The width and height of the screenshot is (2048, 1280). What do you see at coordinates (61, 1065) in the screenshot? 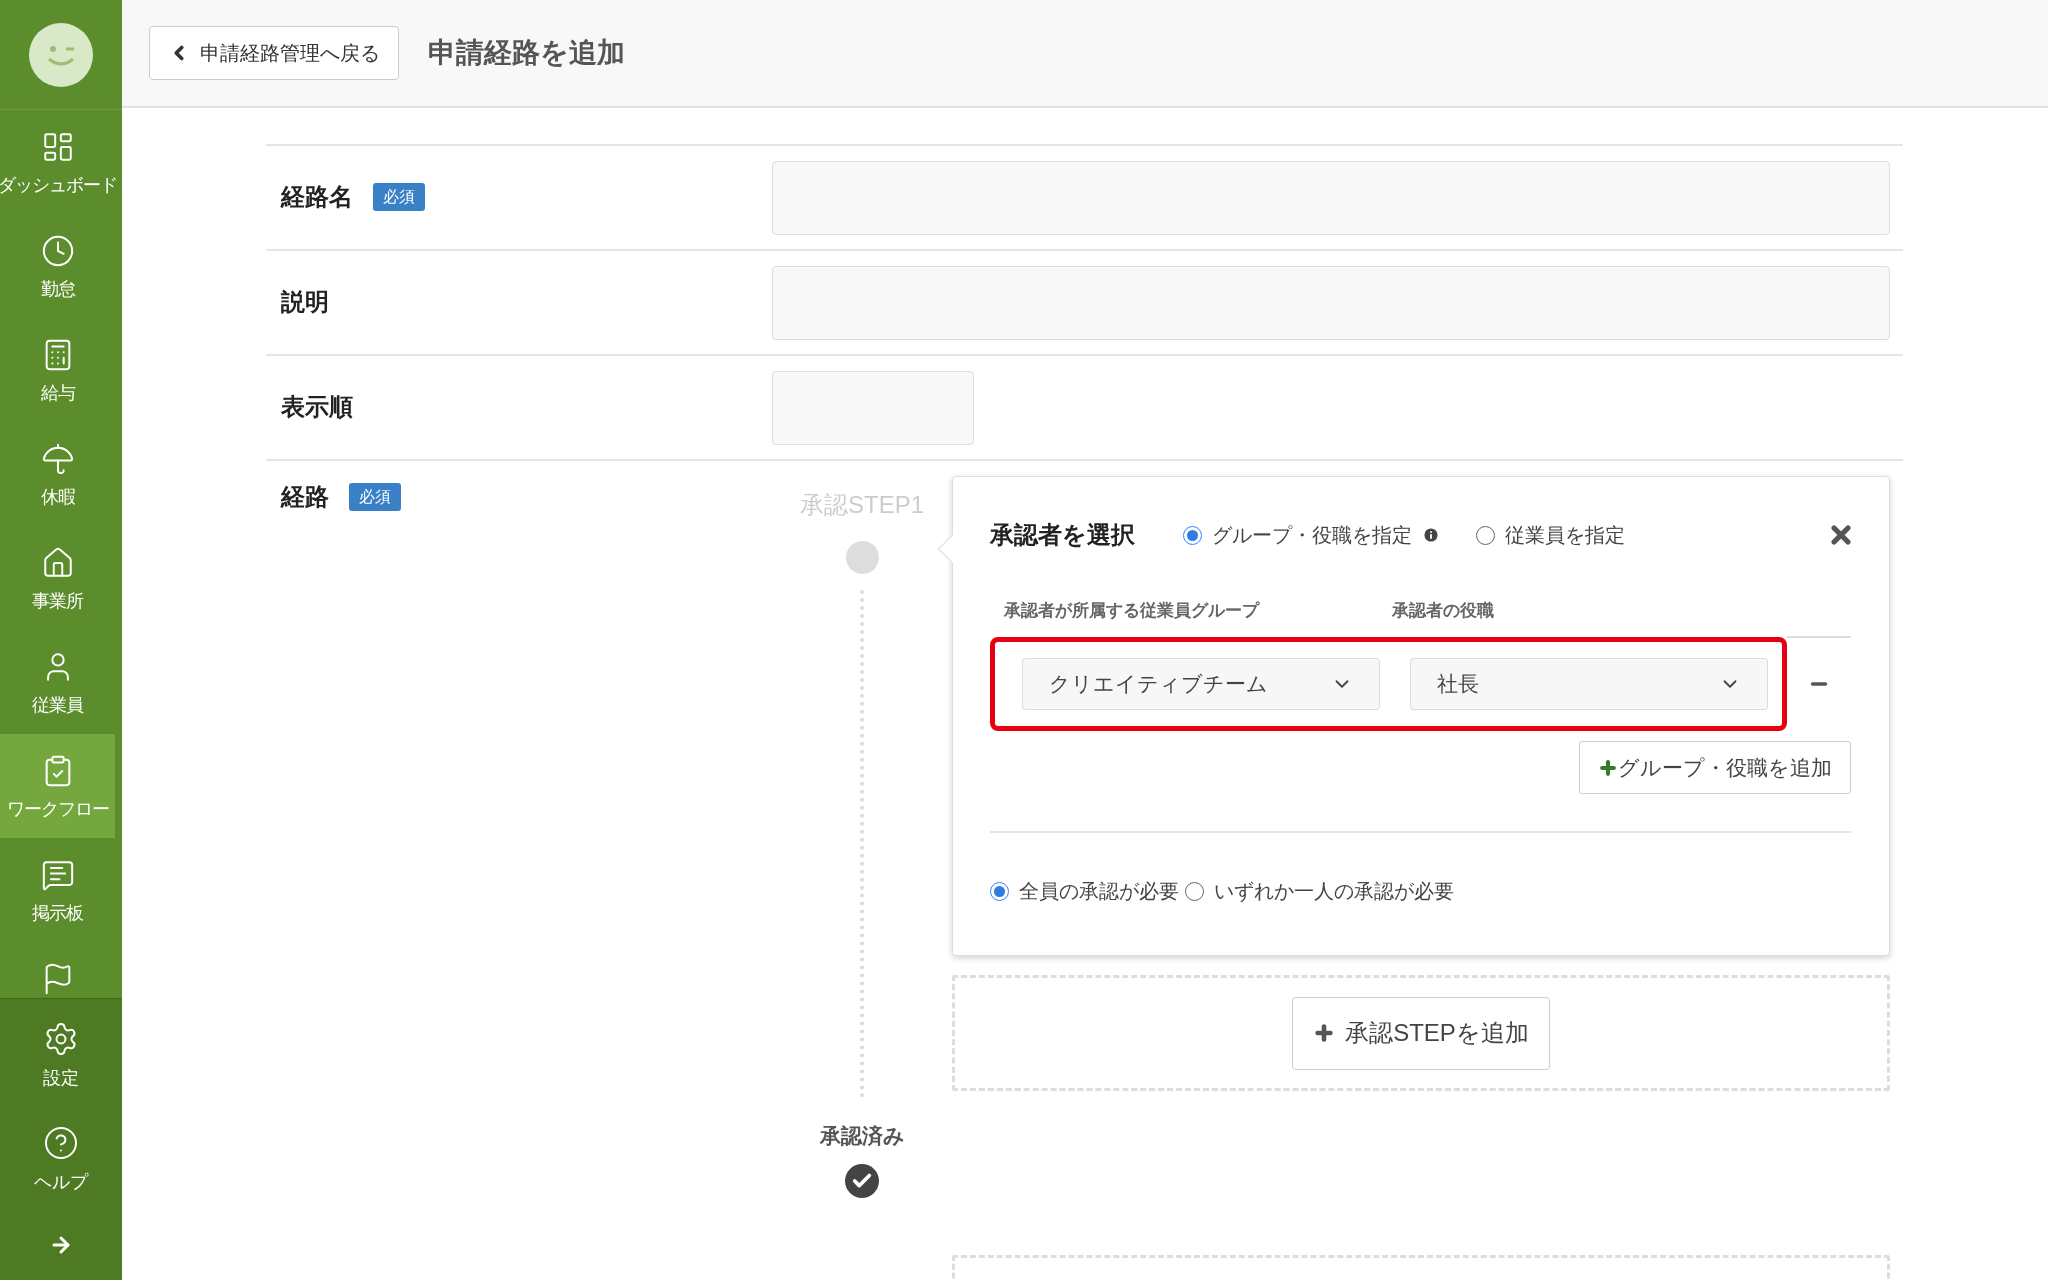
I see `sidebar-item: 設定` at bounding box center [61, 1065].